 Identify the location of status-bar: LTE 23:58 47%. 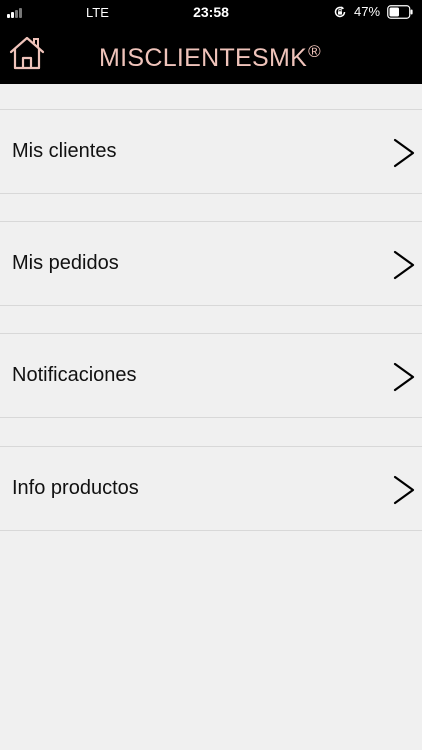
(211, 12).